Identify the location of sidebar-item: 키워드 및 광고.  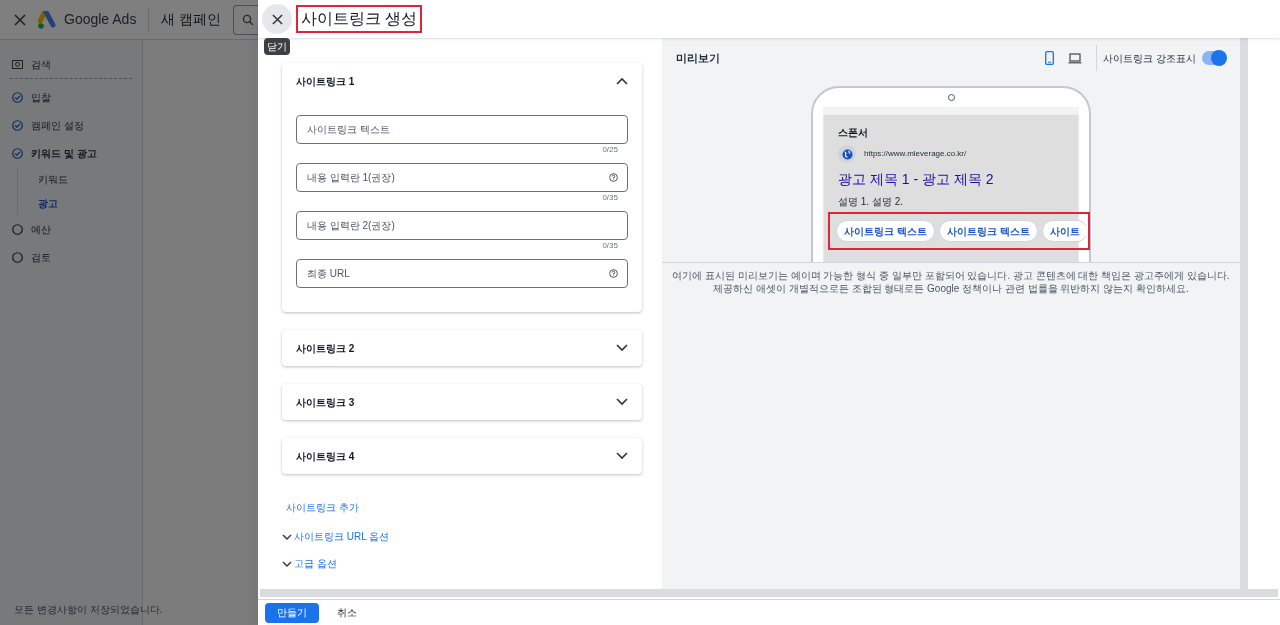
(64, 153).